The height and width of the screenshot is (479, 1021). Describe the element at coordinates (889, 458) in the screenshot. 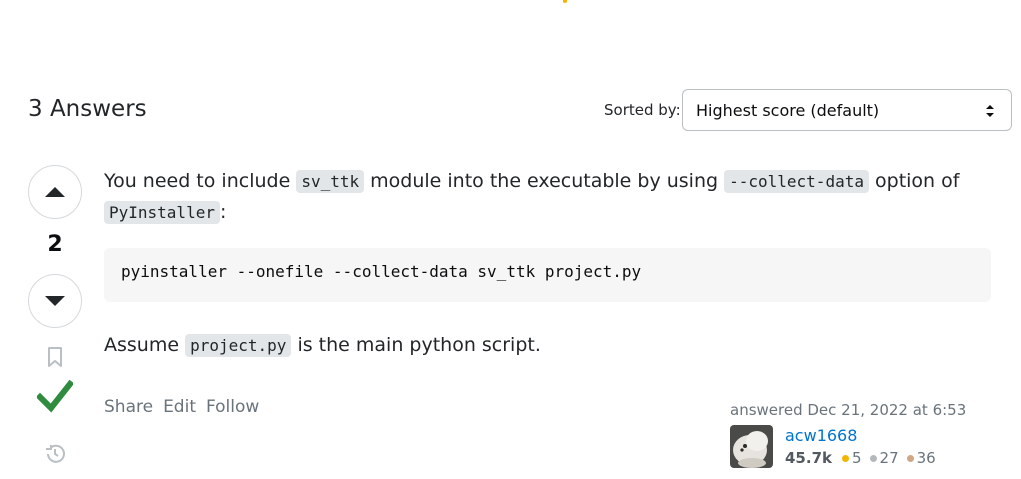

I see `silver-badge-count: 27` at that location.